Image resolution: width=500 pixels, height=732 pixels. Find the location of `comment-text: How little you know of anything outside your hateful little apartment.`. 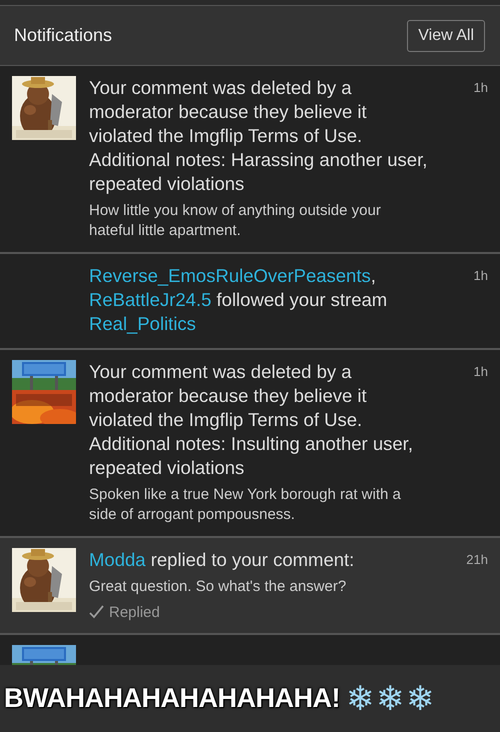

comment-text: How little you know of anything outside your hateful little apartment. is located at coordinates (235, 220).